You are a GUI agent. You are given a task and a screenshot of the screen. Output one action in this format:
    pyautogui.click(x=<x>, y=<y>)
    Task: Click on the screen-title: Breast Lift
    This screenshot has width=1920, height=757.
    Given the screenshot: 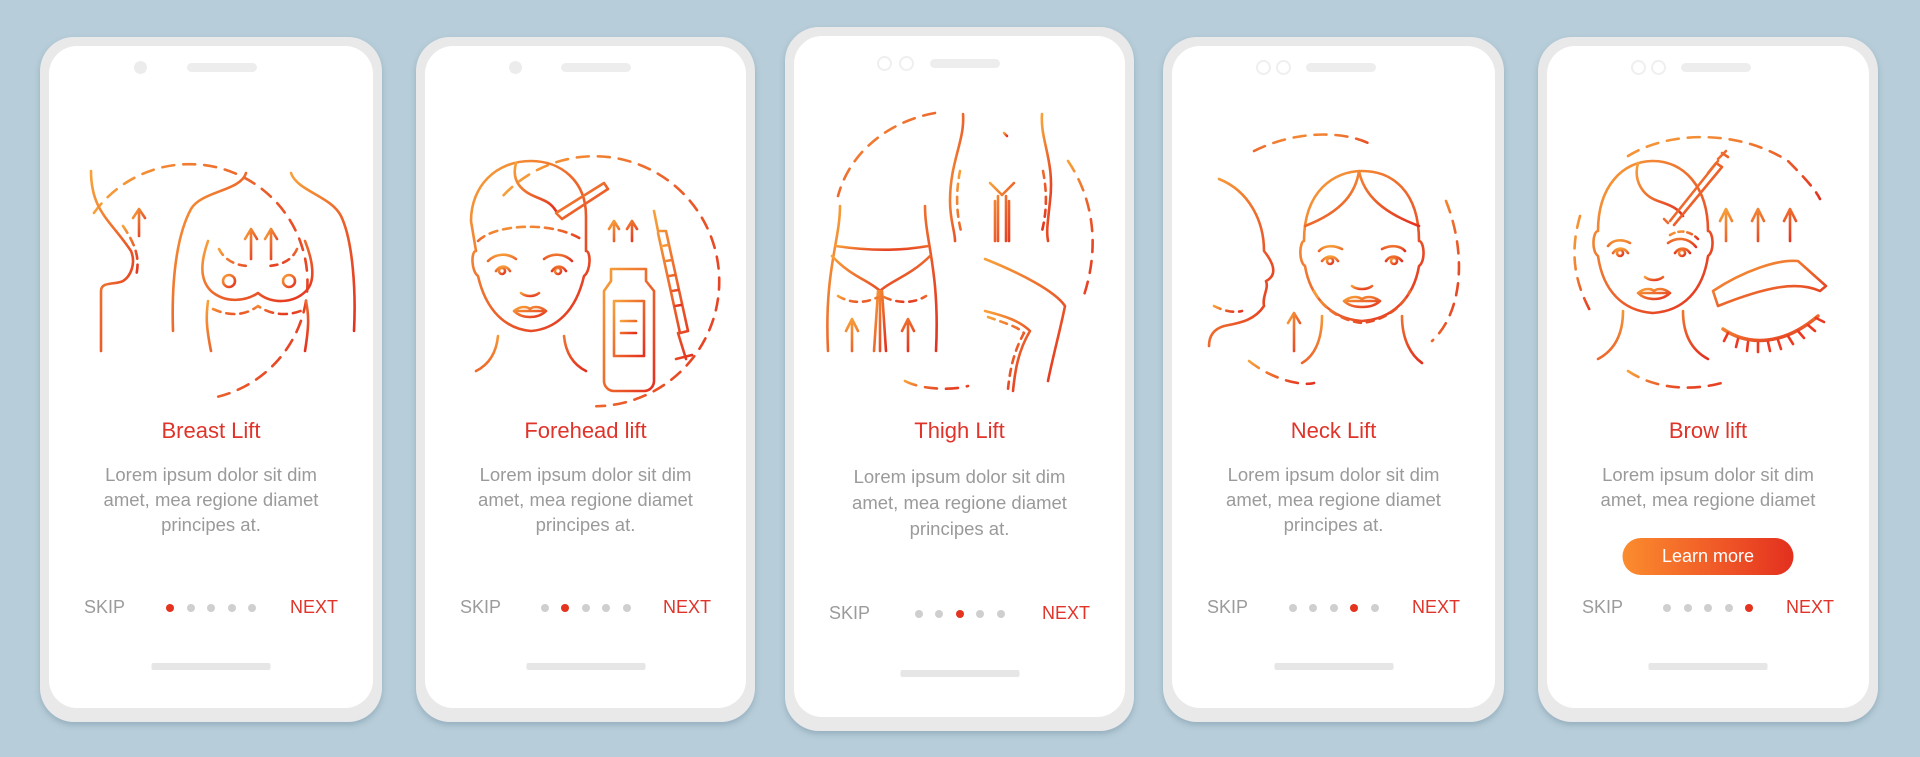 What is the action you would take?
    pyautogui.click(x=211, y=430)
    